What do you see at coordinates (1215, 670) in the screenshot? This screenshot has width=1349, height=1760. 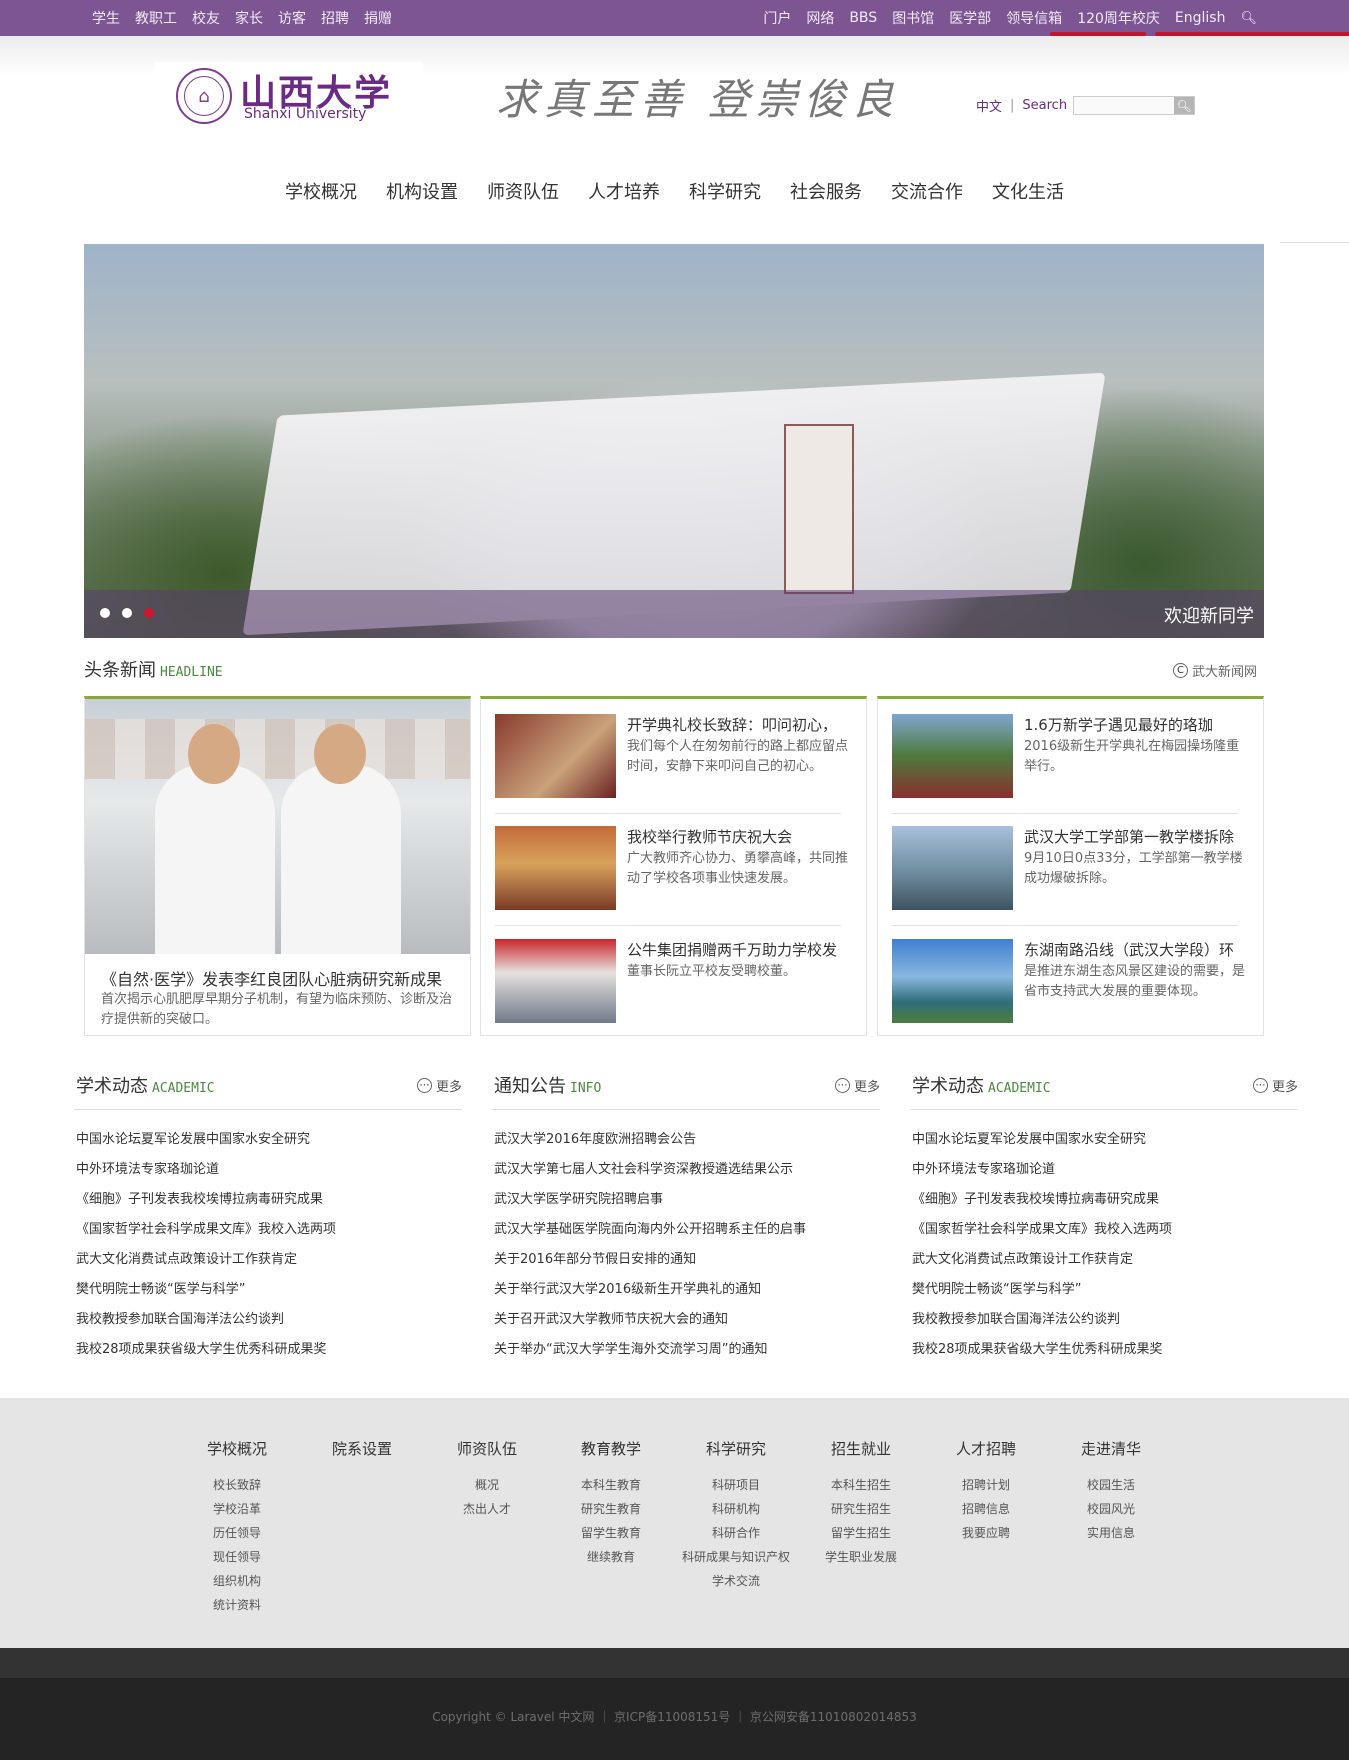 I see `news-site-link: C 武大新闻网` at bounding box center [1215, 670].